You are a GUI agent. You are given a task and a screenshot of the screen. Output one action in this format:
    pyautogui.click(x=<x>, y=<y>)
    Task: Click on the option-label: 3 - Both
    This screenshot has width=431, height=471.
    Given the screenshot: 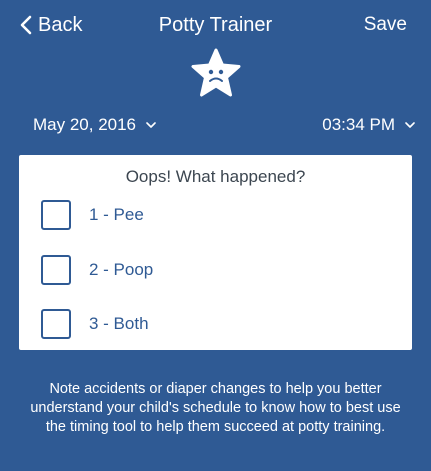 What is the action you would take?
    pyautogui.click(x=119, y=323)
    